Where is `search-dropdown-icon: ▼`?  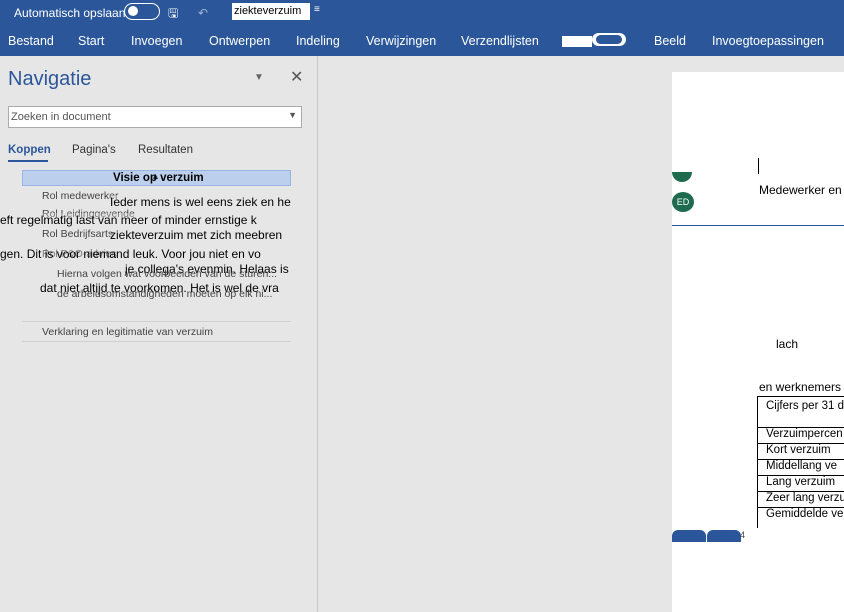 search-dropdown-icon: ▼ is located at coordinates (292, 115).